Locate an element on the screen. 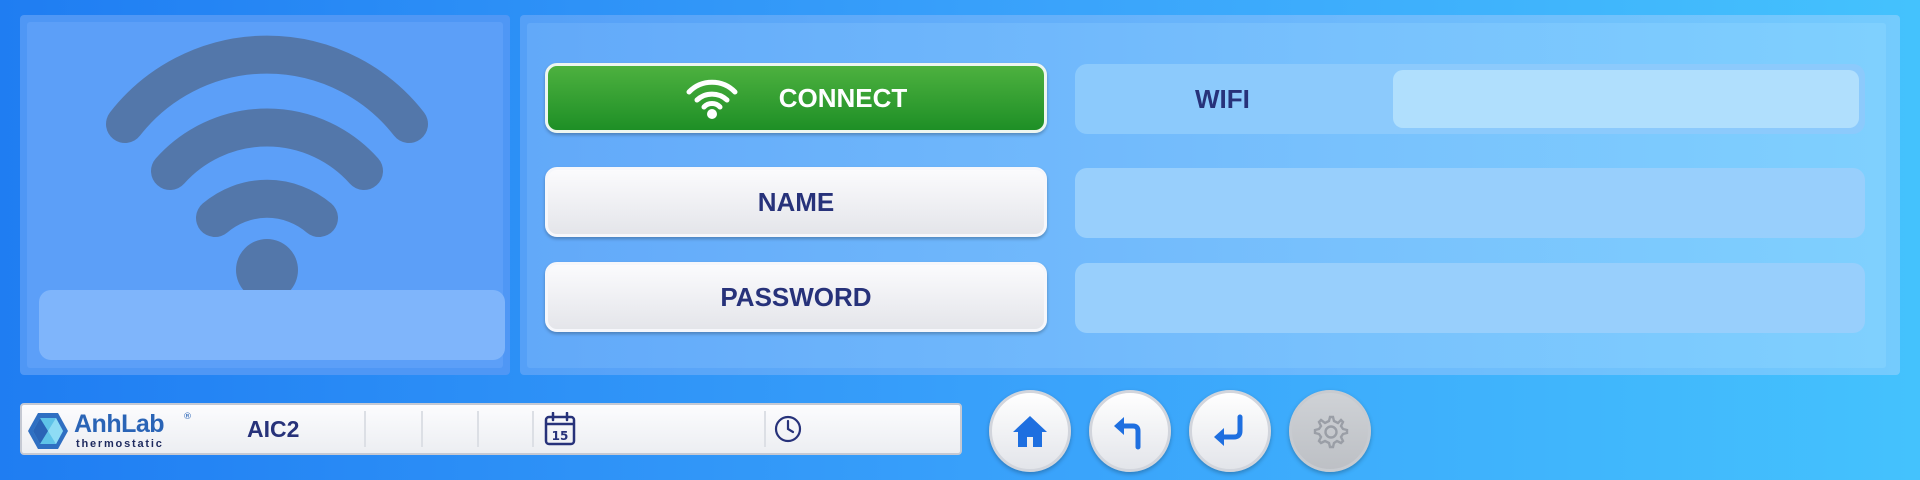 The image size is (1920, 480). enter-button is located at coordinates (1230, 431).